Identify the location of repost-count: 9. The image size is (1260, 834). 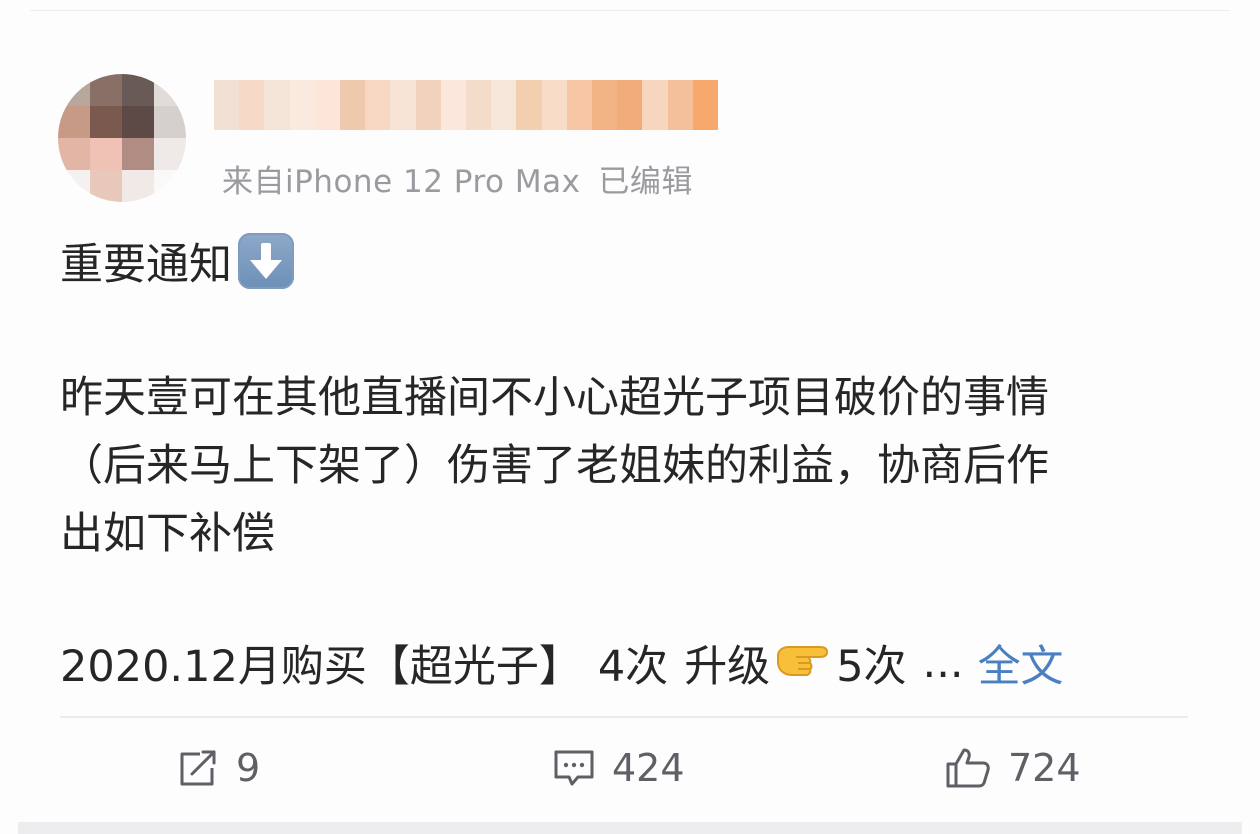
(248, 768).